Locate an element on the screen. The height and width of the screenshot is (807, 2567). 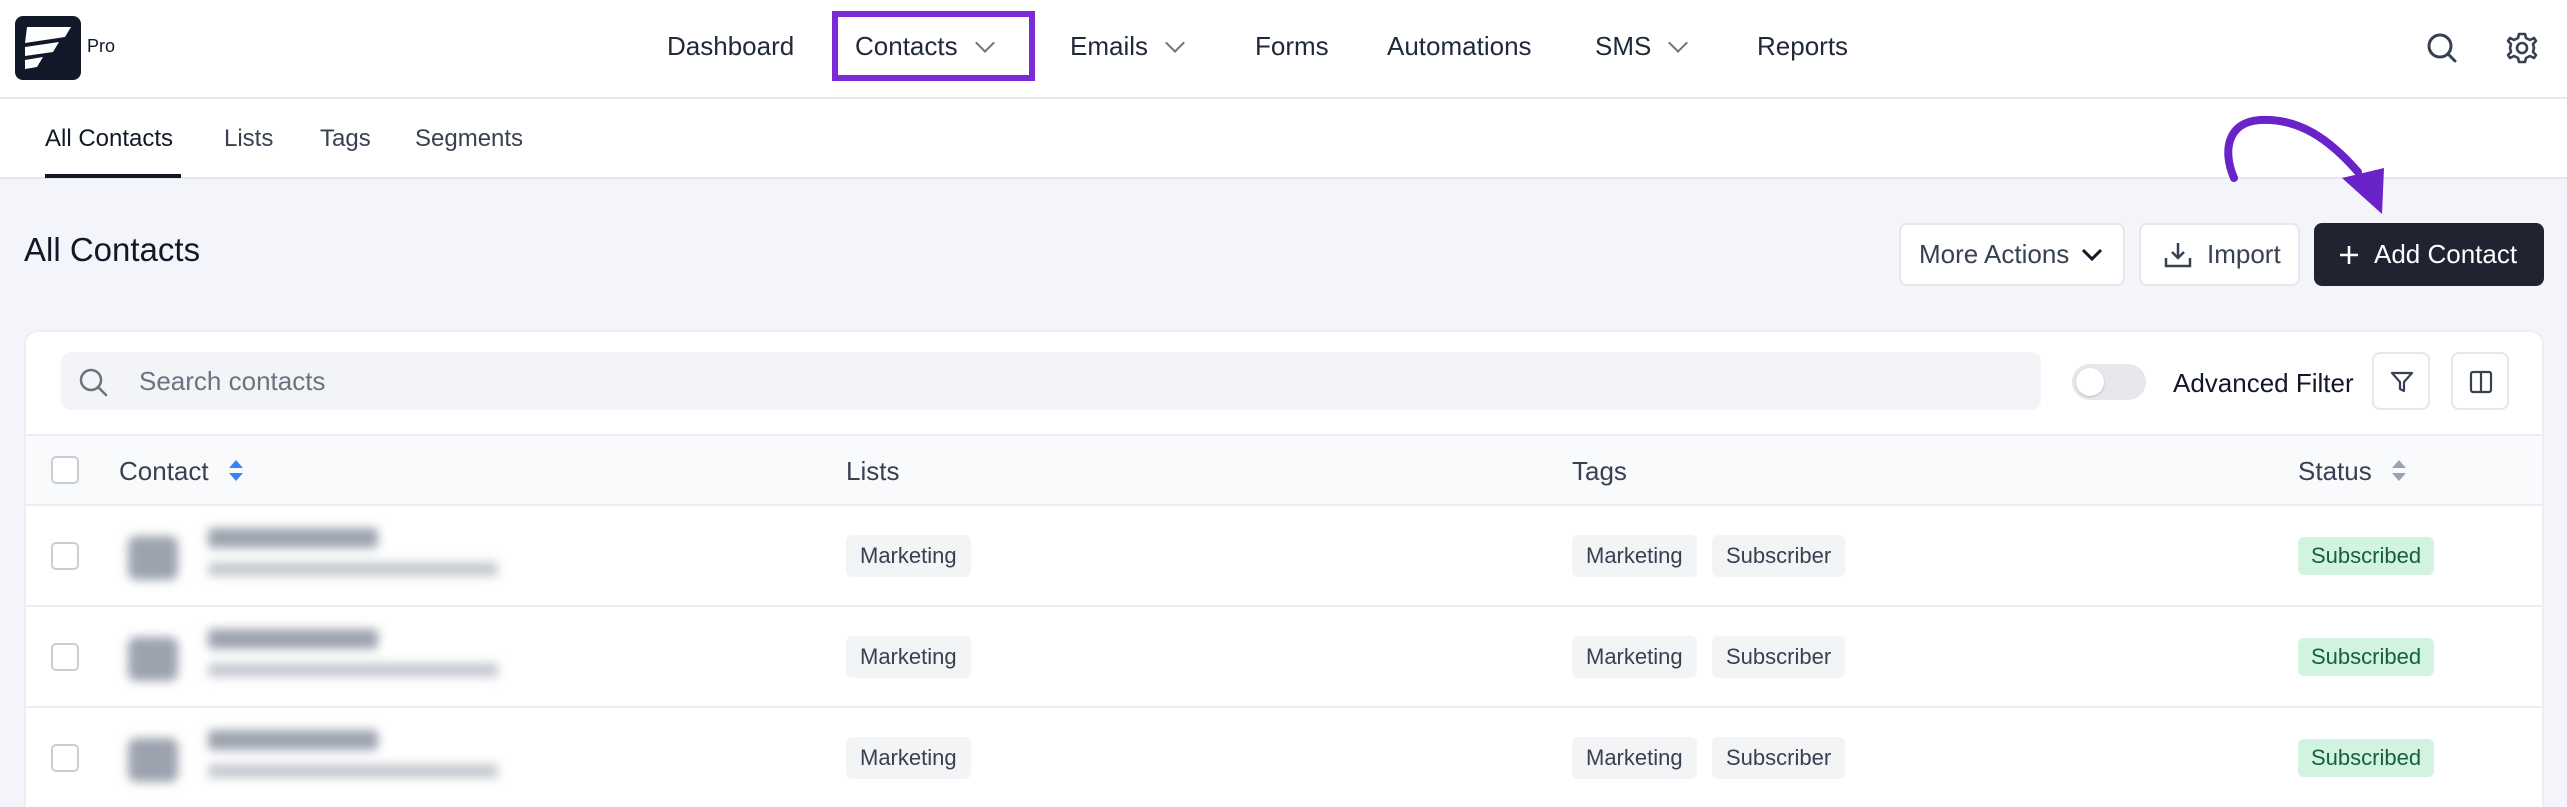
toggle-knob is located at coordinates (2090, 382).